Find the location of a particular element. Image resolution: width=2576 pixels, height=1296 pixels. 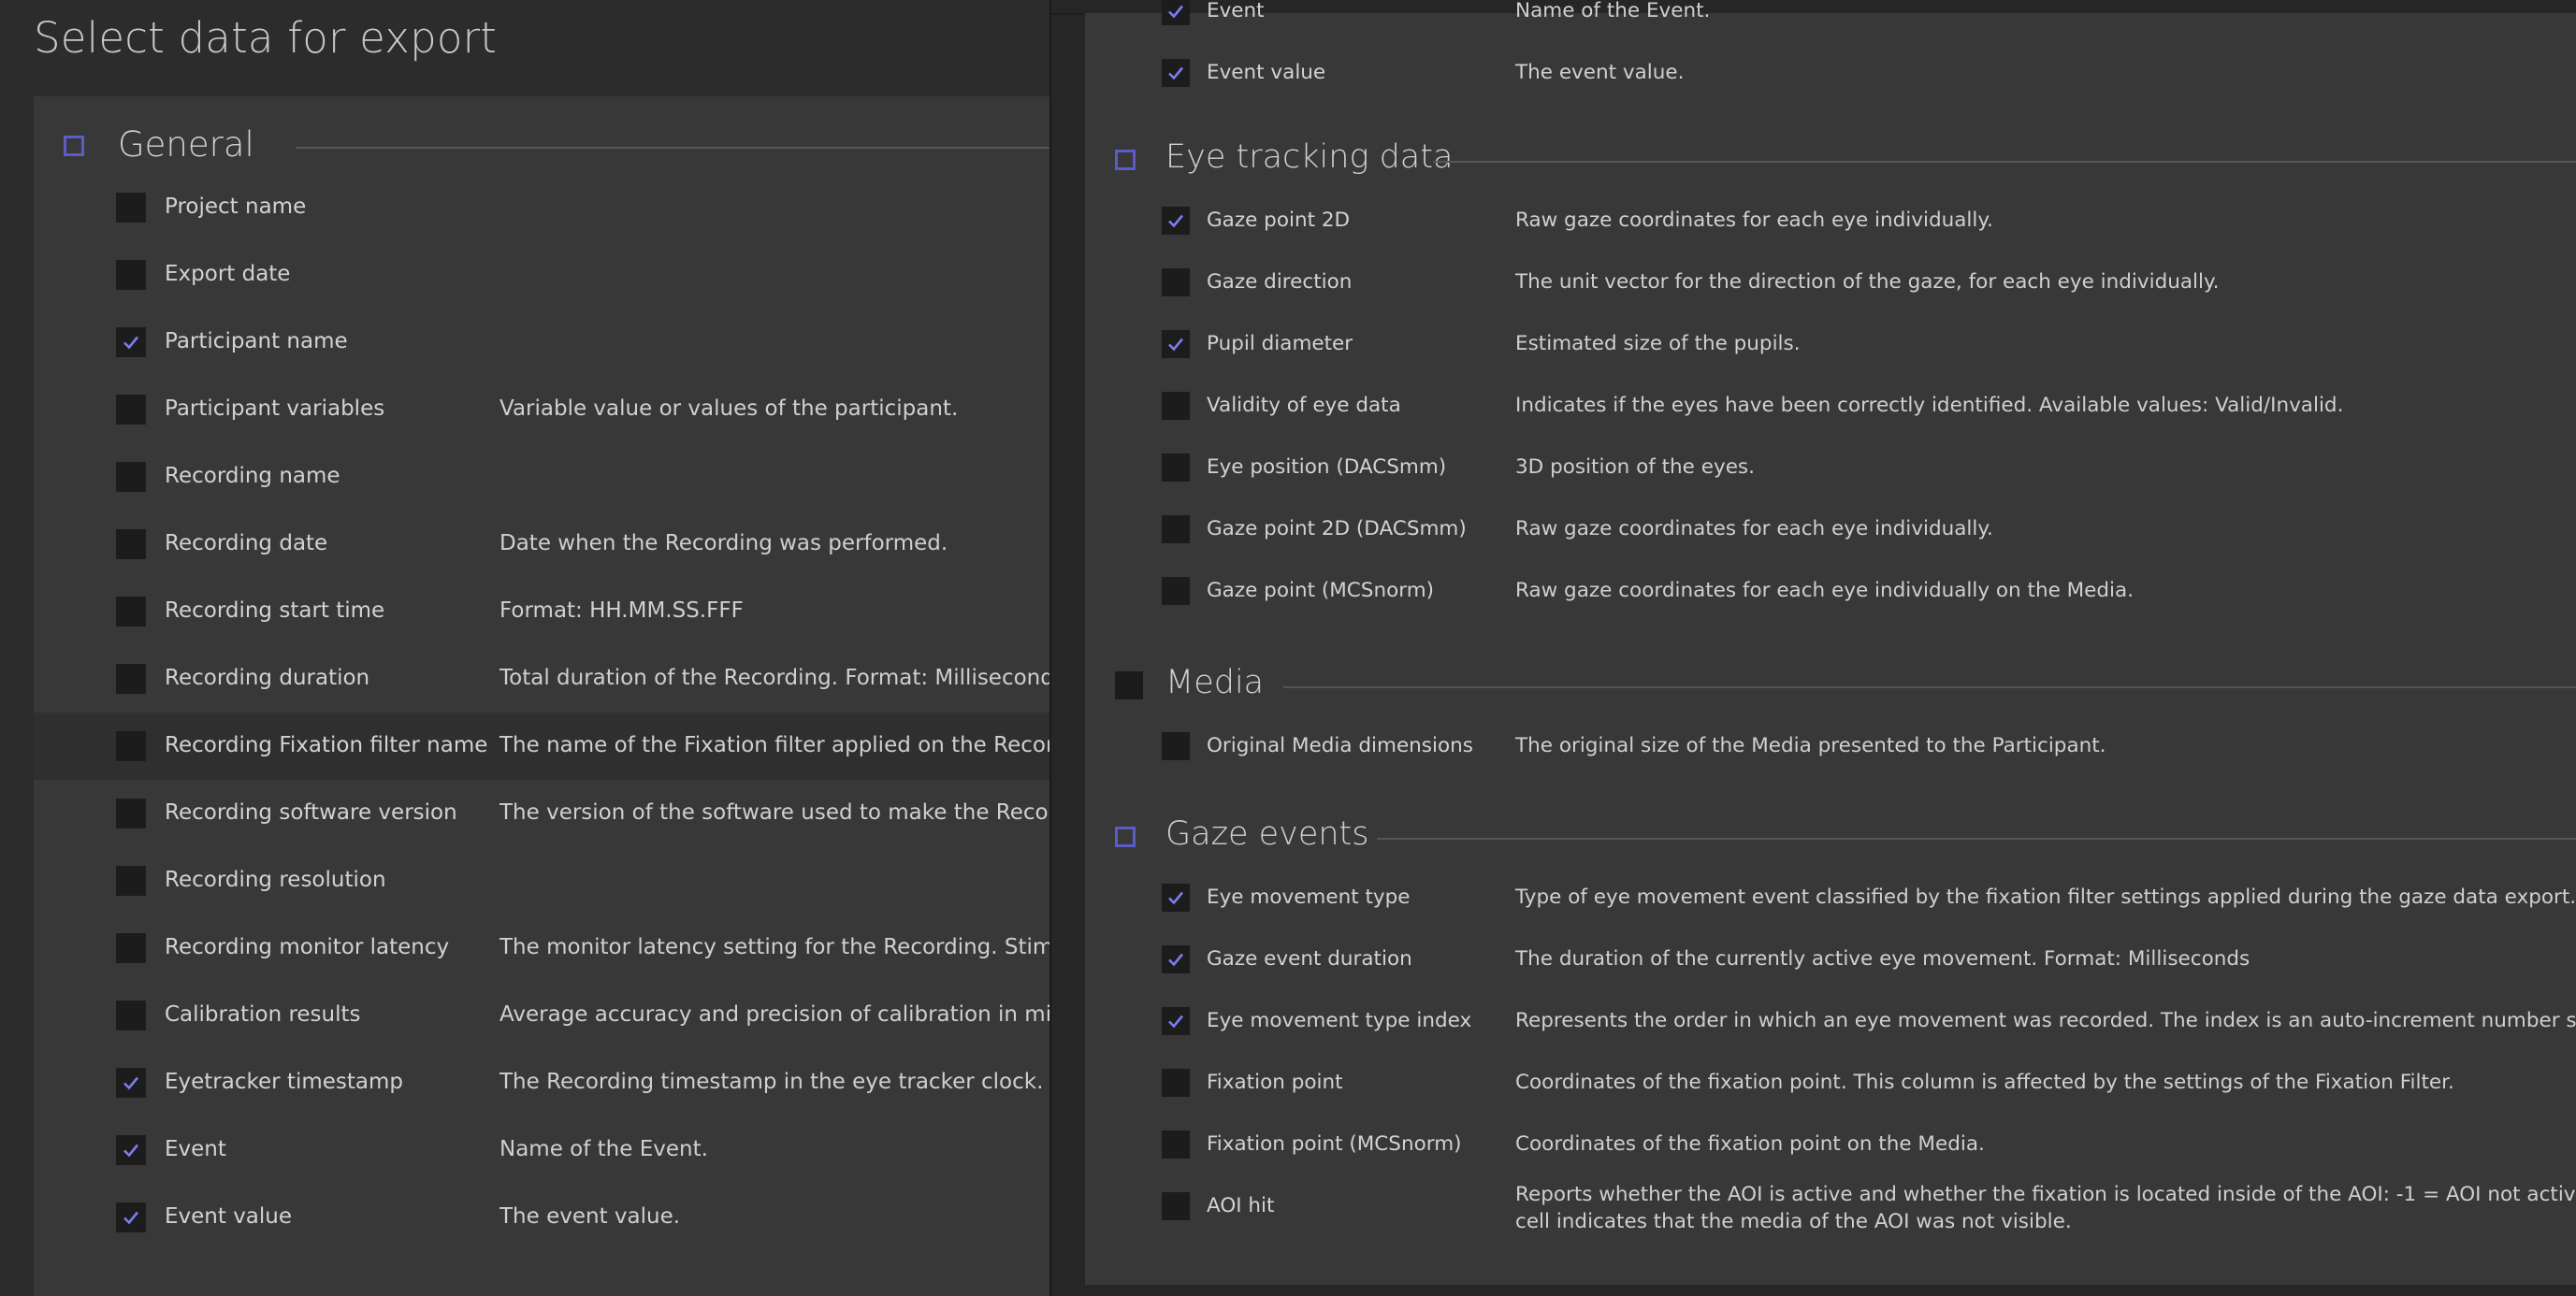

option-label: Eye position (DACSmm) is located at coordinates (1327, 467).